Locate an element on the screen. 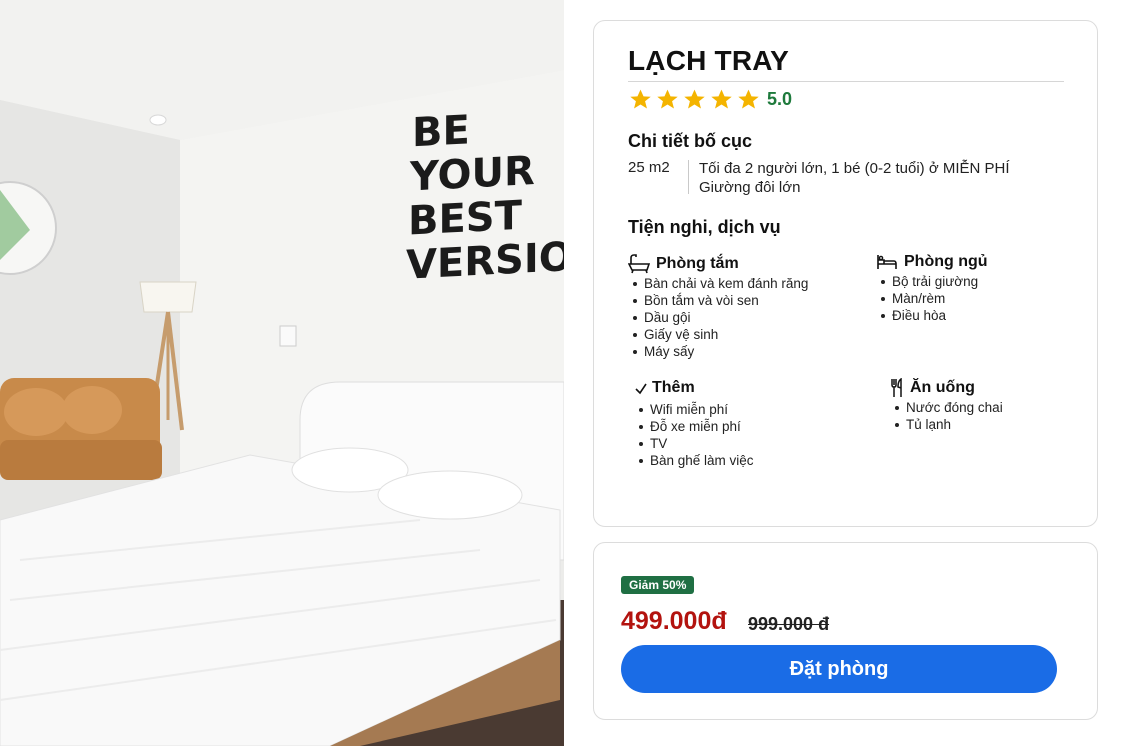 This screenshot has height=746, width=1143. layout-heading: Chi tiết bố cục is located at coordinates (690, 141).